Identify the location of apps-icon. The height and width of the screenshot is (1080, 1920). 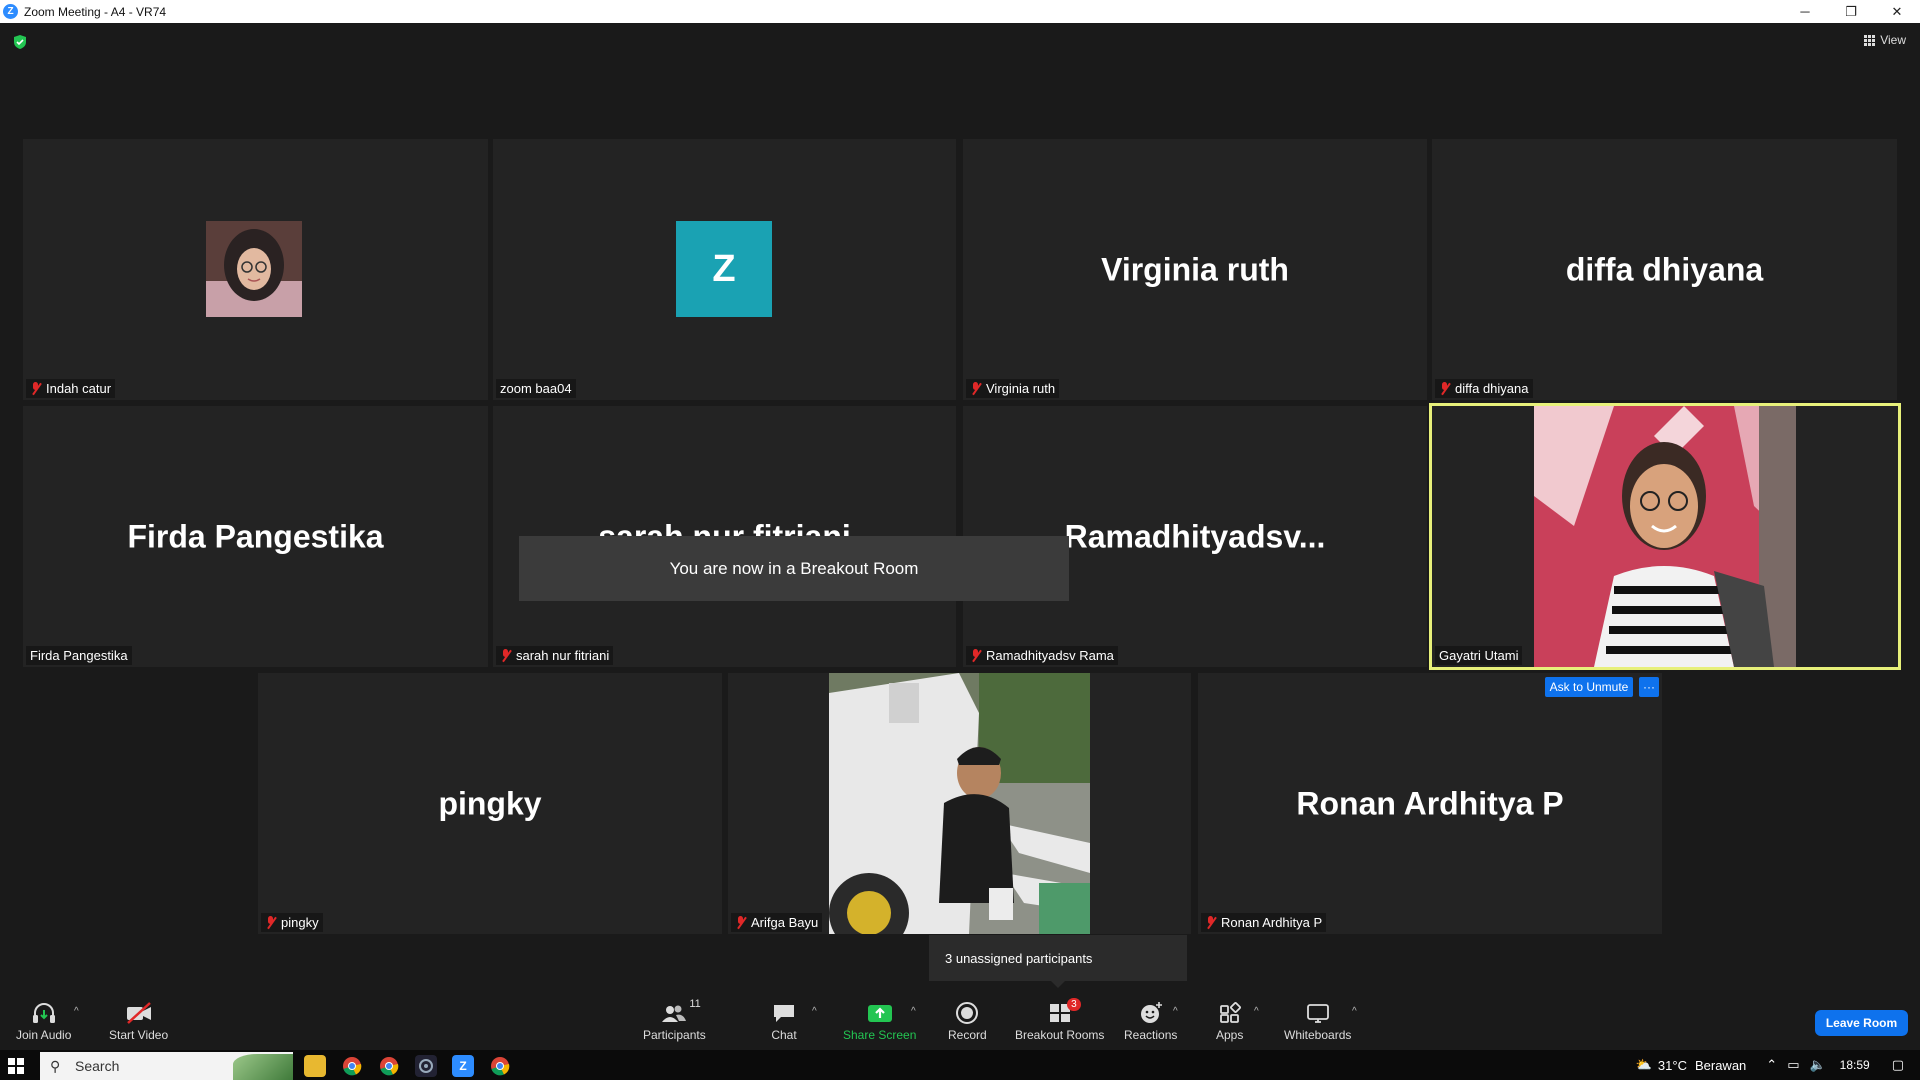
(1230, 1012).